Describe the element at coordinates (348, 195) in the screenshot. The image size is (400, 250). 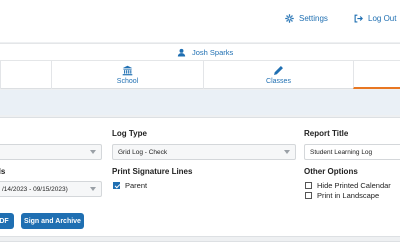
I see `landscape-label: Print in Landscape` at that location.